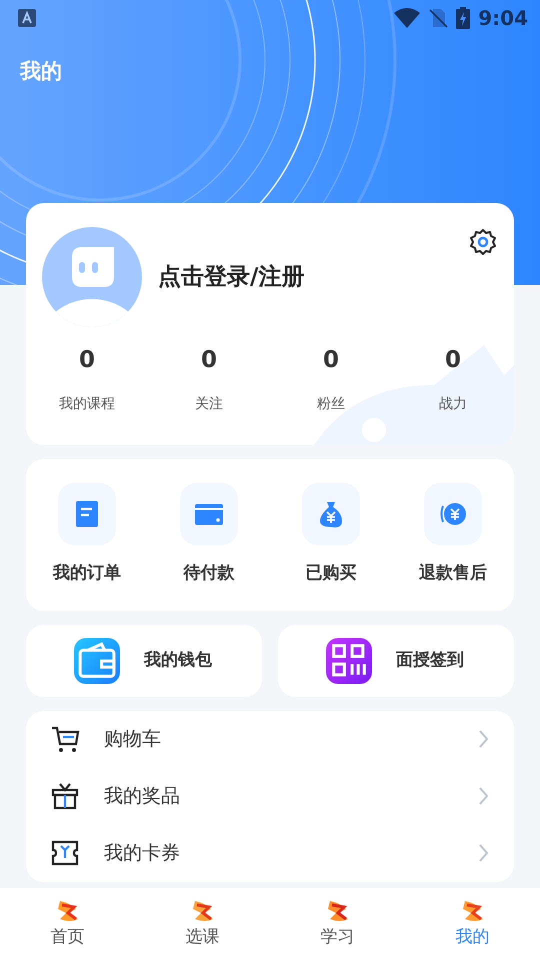 This screenshot has width=540, height=960. I want to click on money-bag-icon, so click(331, 514).